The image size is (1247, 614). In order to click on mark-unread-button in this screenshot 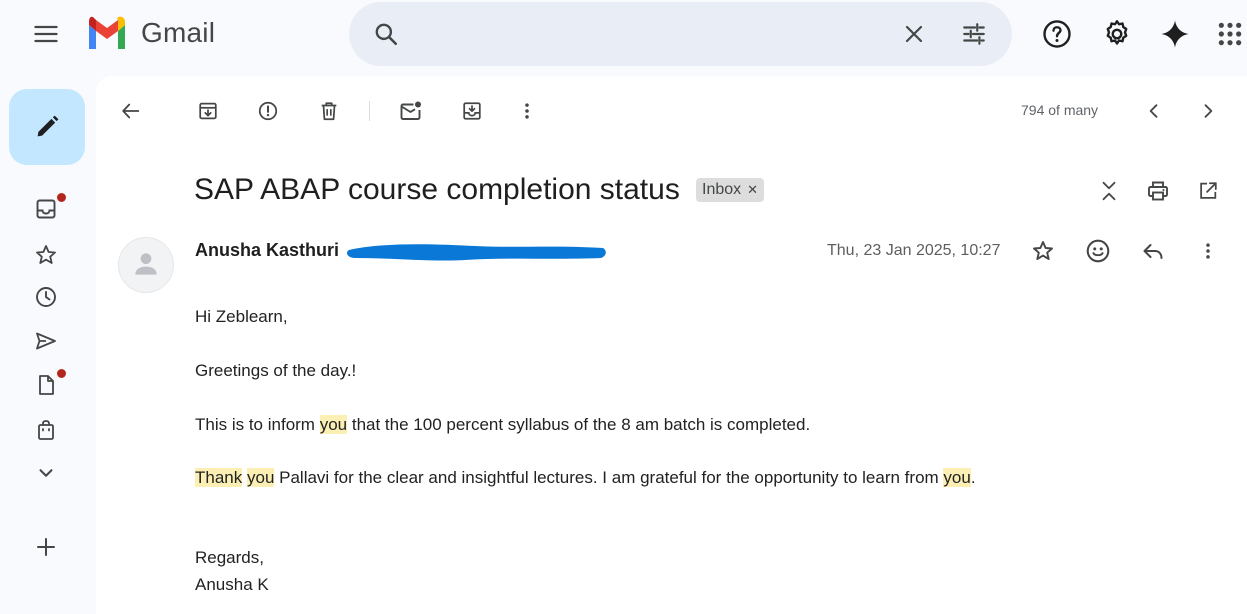, I will do `click(411, 111)`.